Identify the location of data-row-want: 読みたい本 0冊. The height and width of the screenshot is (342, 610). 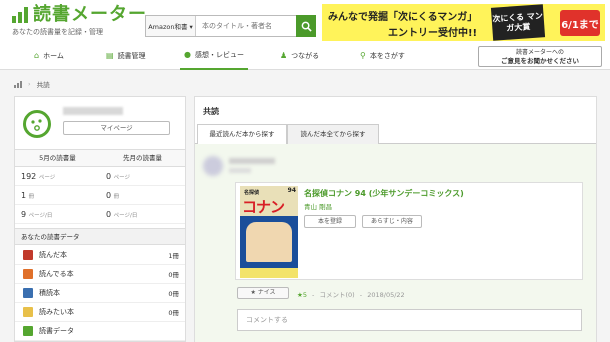
(100, 312).